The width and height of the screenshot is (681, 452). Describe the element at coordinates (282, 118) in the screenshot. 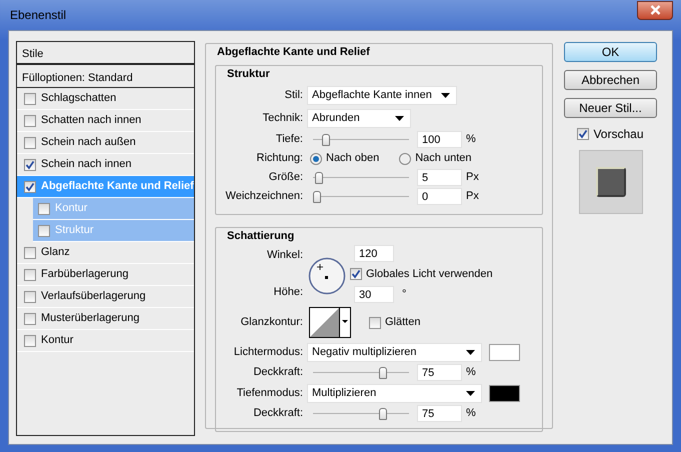

I see `field-label: Technik:` at that location.